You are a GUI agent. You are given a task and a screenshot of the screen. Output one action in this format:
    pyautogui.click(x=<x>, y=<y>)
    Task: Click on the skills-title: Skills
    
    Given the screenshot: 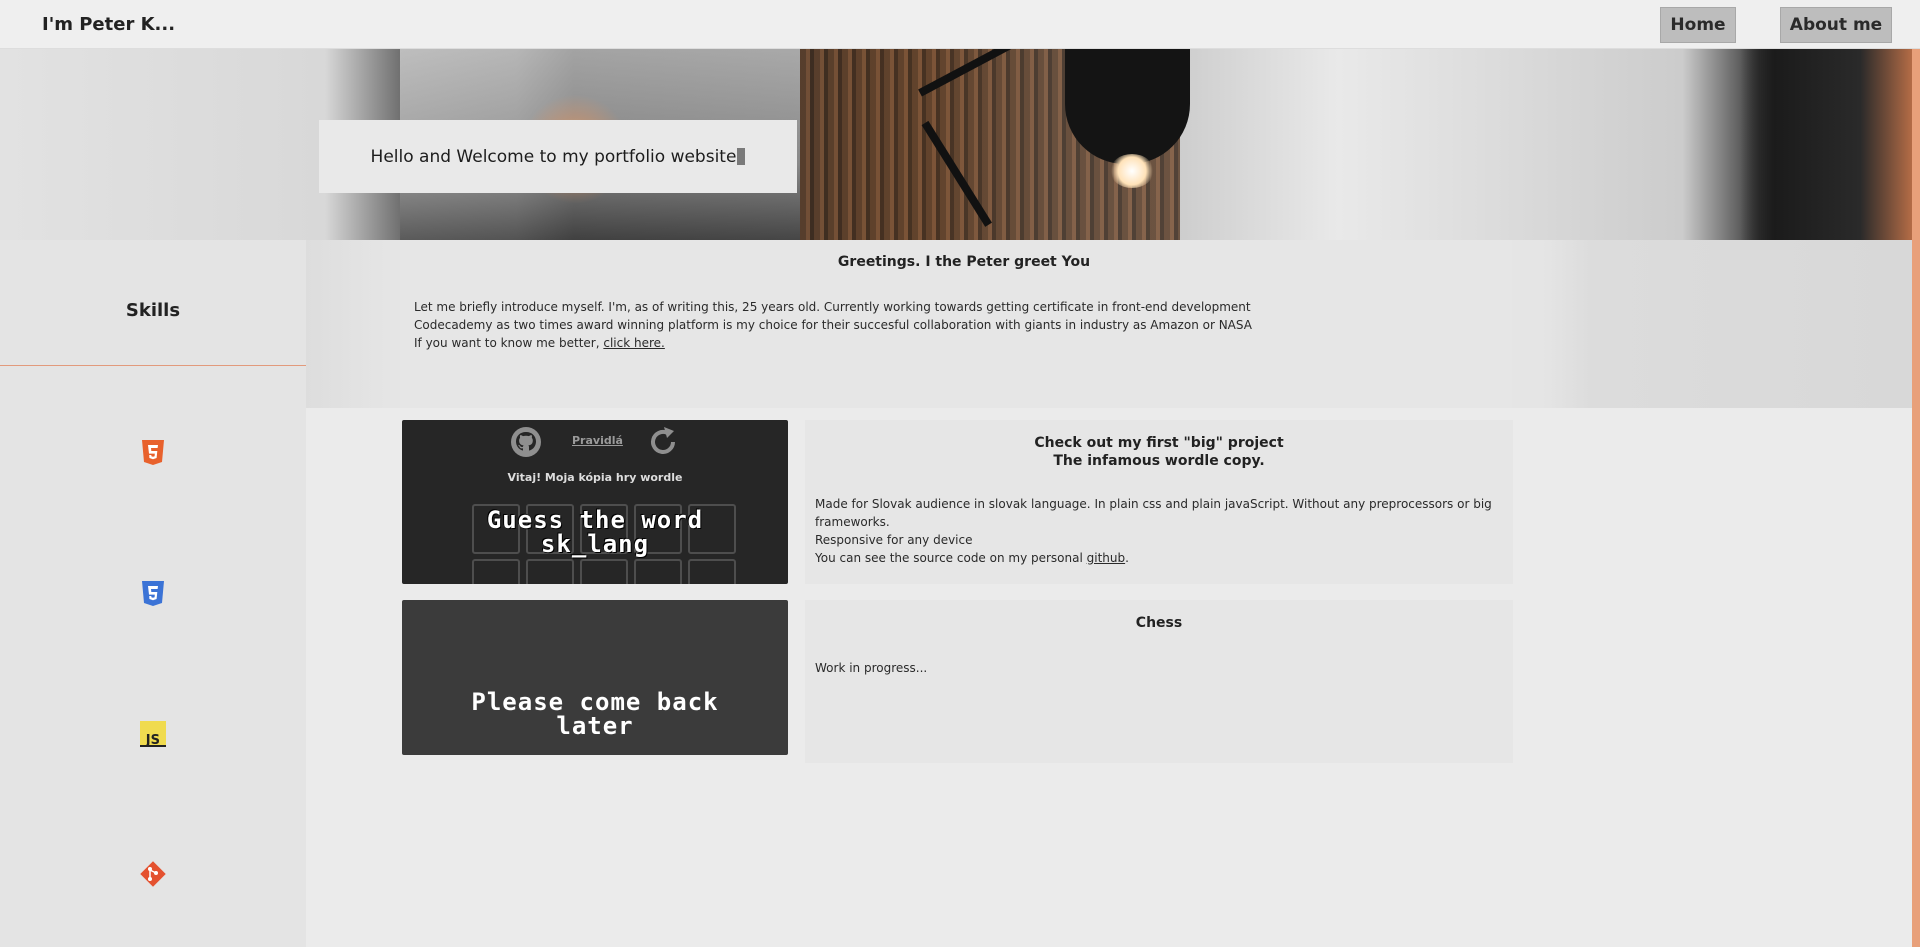 What is the action you would take?
    pyautogui.click(x=153, y=310)
    